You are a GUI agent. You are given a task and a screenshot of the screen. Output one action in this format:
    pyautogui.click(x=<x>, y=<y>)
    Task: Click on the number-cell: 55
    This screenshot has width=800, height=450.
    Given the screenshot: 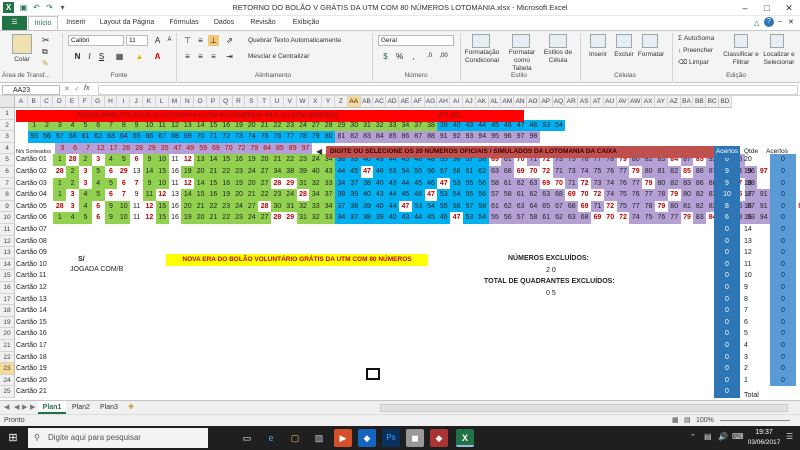 What is the action you would take?
    pyautogui.click(x=34, y=137)
    